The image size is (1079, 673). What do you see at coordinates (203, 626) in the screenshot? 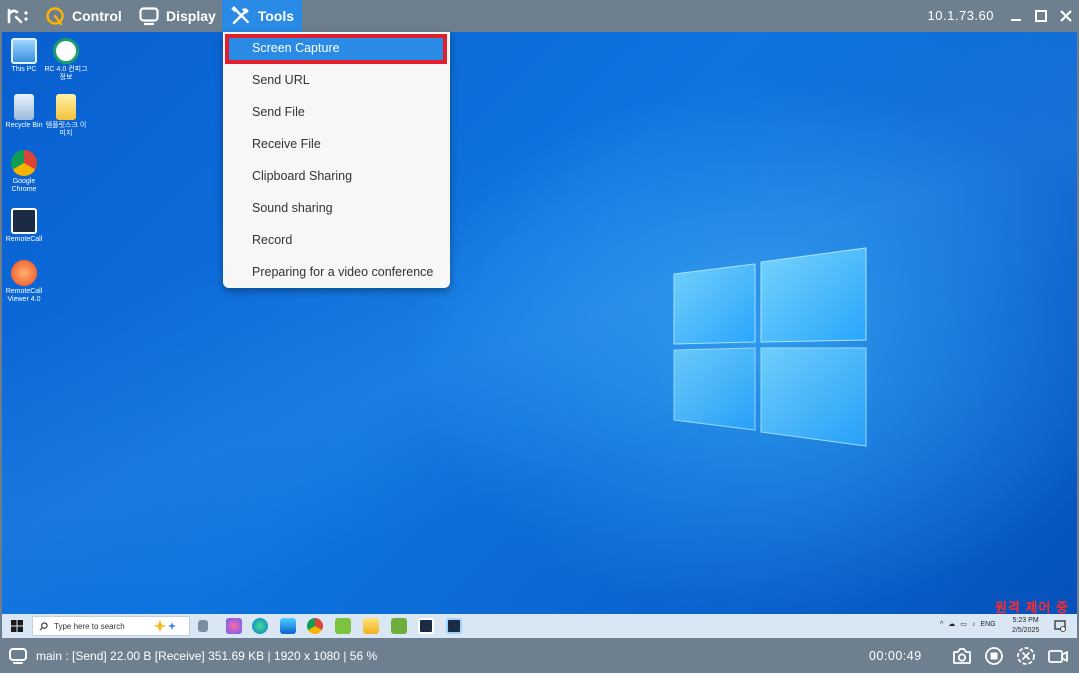
I see `task-view-icon` at bounding box center [203, 626].